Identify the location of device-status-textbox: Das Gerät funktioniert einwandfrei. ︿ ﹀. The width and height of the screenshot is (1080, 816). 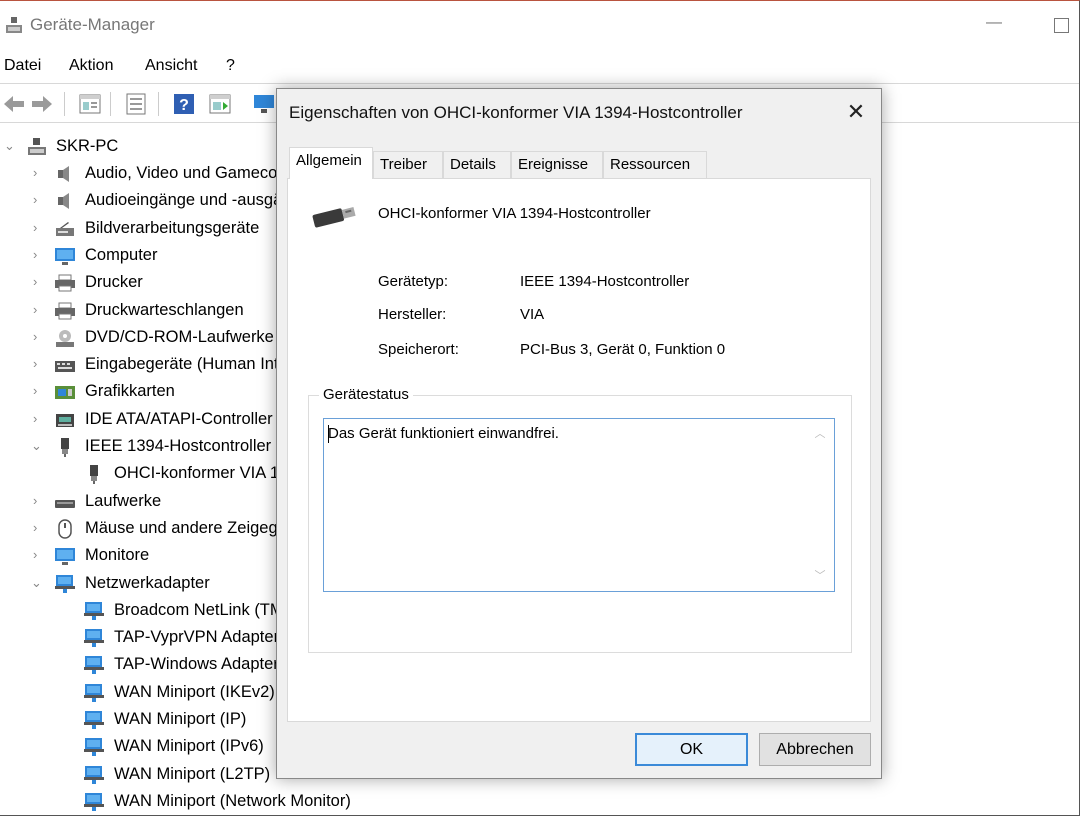
(579, 505).